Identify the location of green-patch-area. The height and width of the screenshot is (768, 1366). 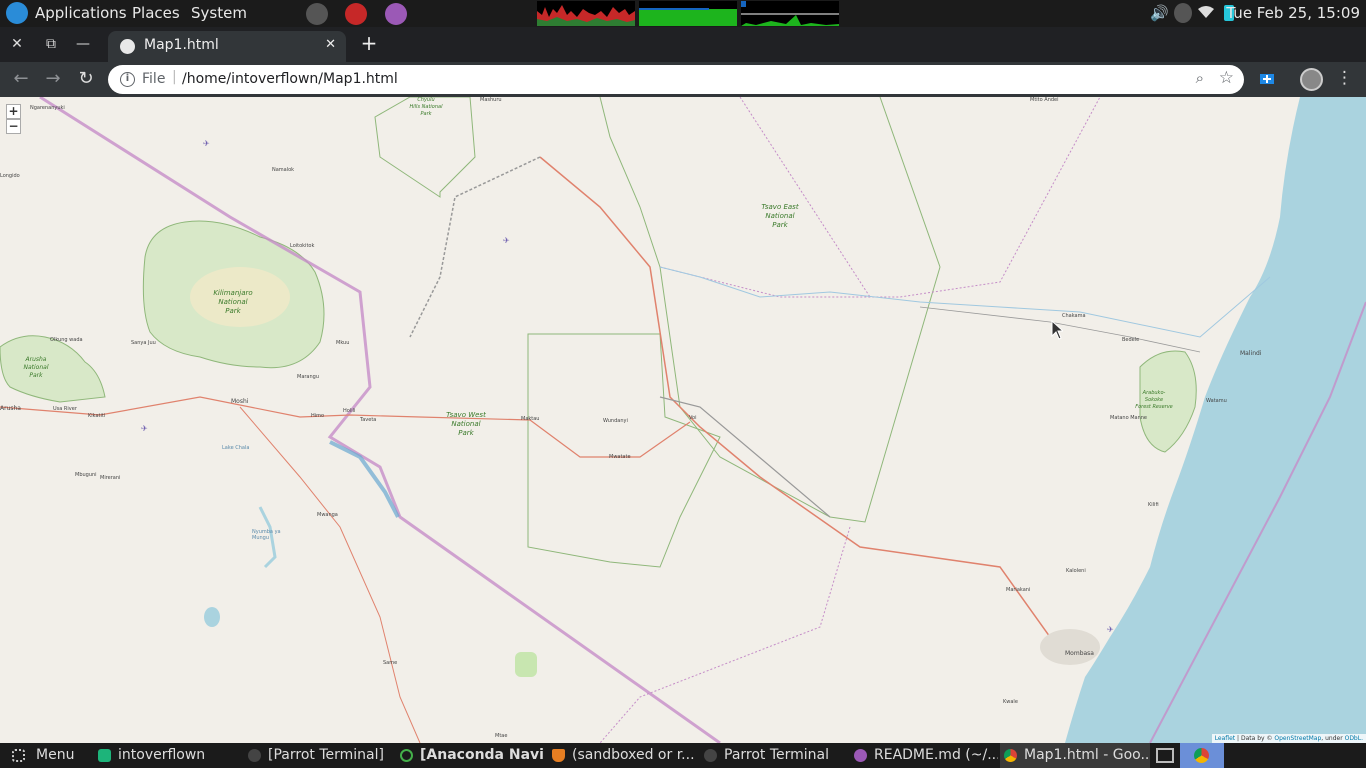
(526, 664).